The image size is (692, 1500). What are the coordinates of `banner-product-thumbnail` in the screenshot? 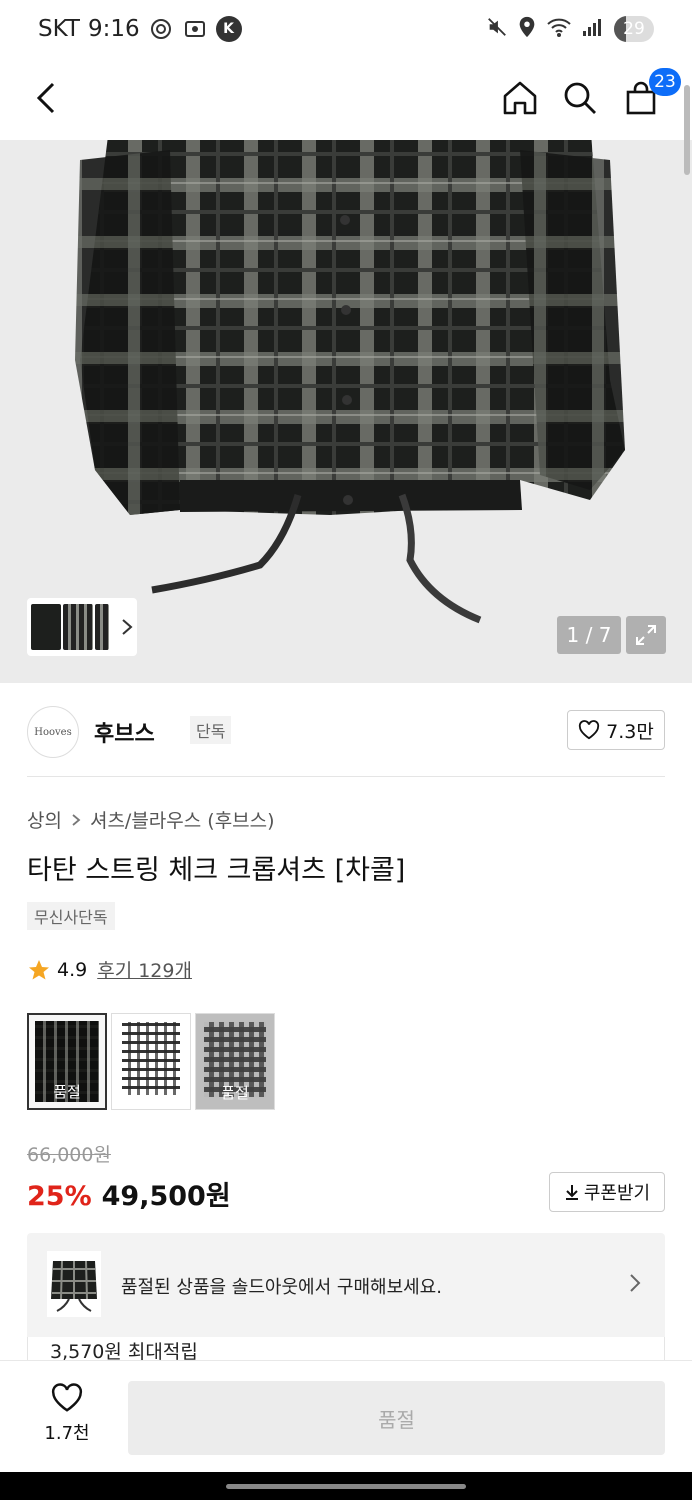 It's located at (74, 1284).